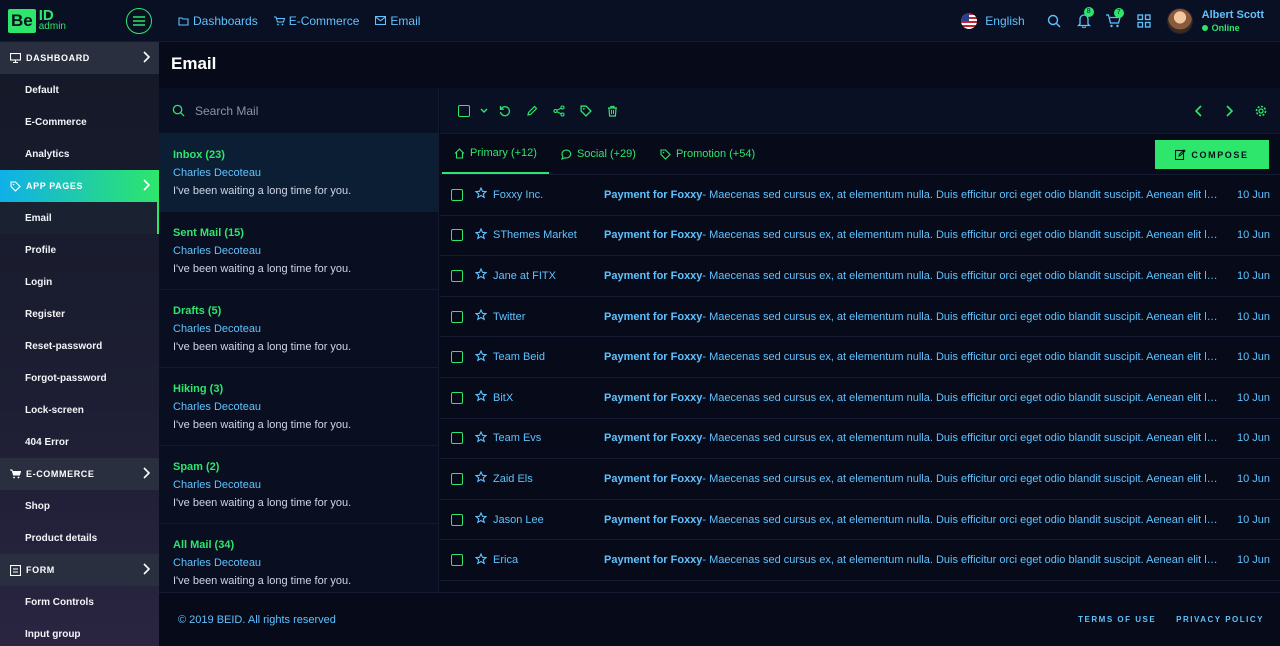  Describe the element at coordinates (79, 218) in the screenshot. I see `sidebar-item-email: Email` at that location.